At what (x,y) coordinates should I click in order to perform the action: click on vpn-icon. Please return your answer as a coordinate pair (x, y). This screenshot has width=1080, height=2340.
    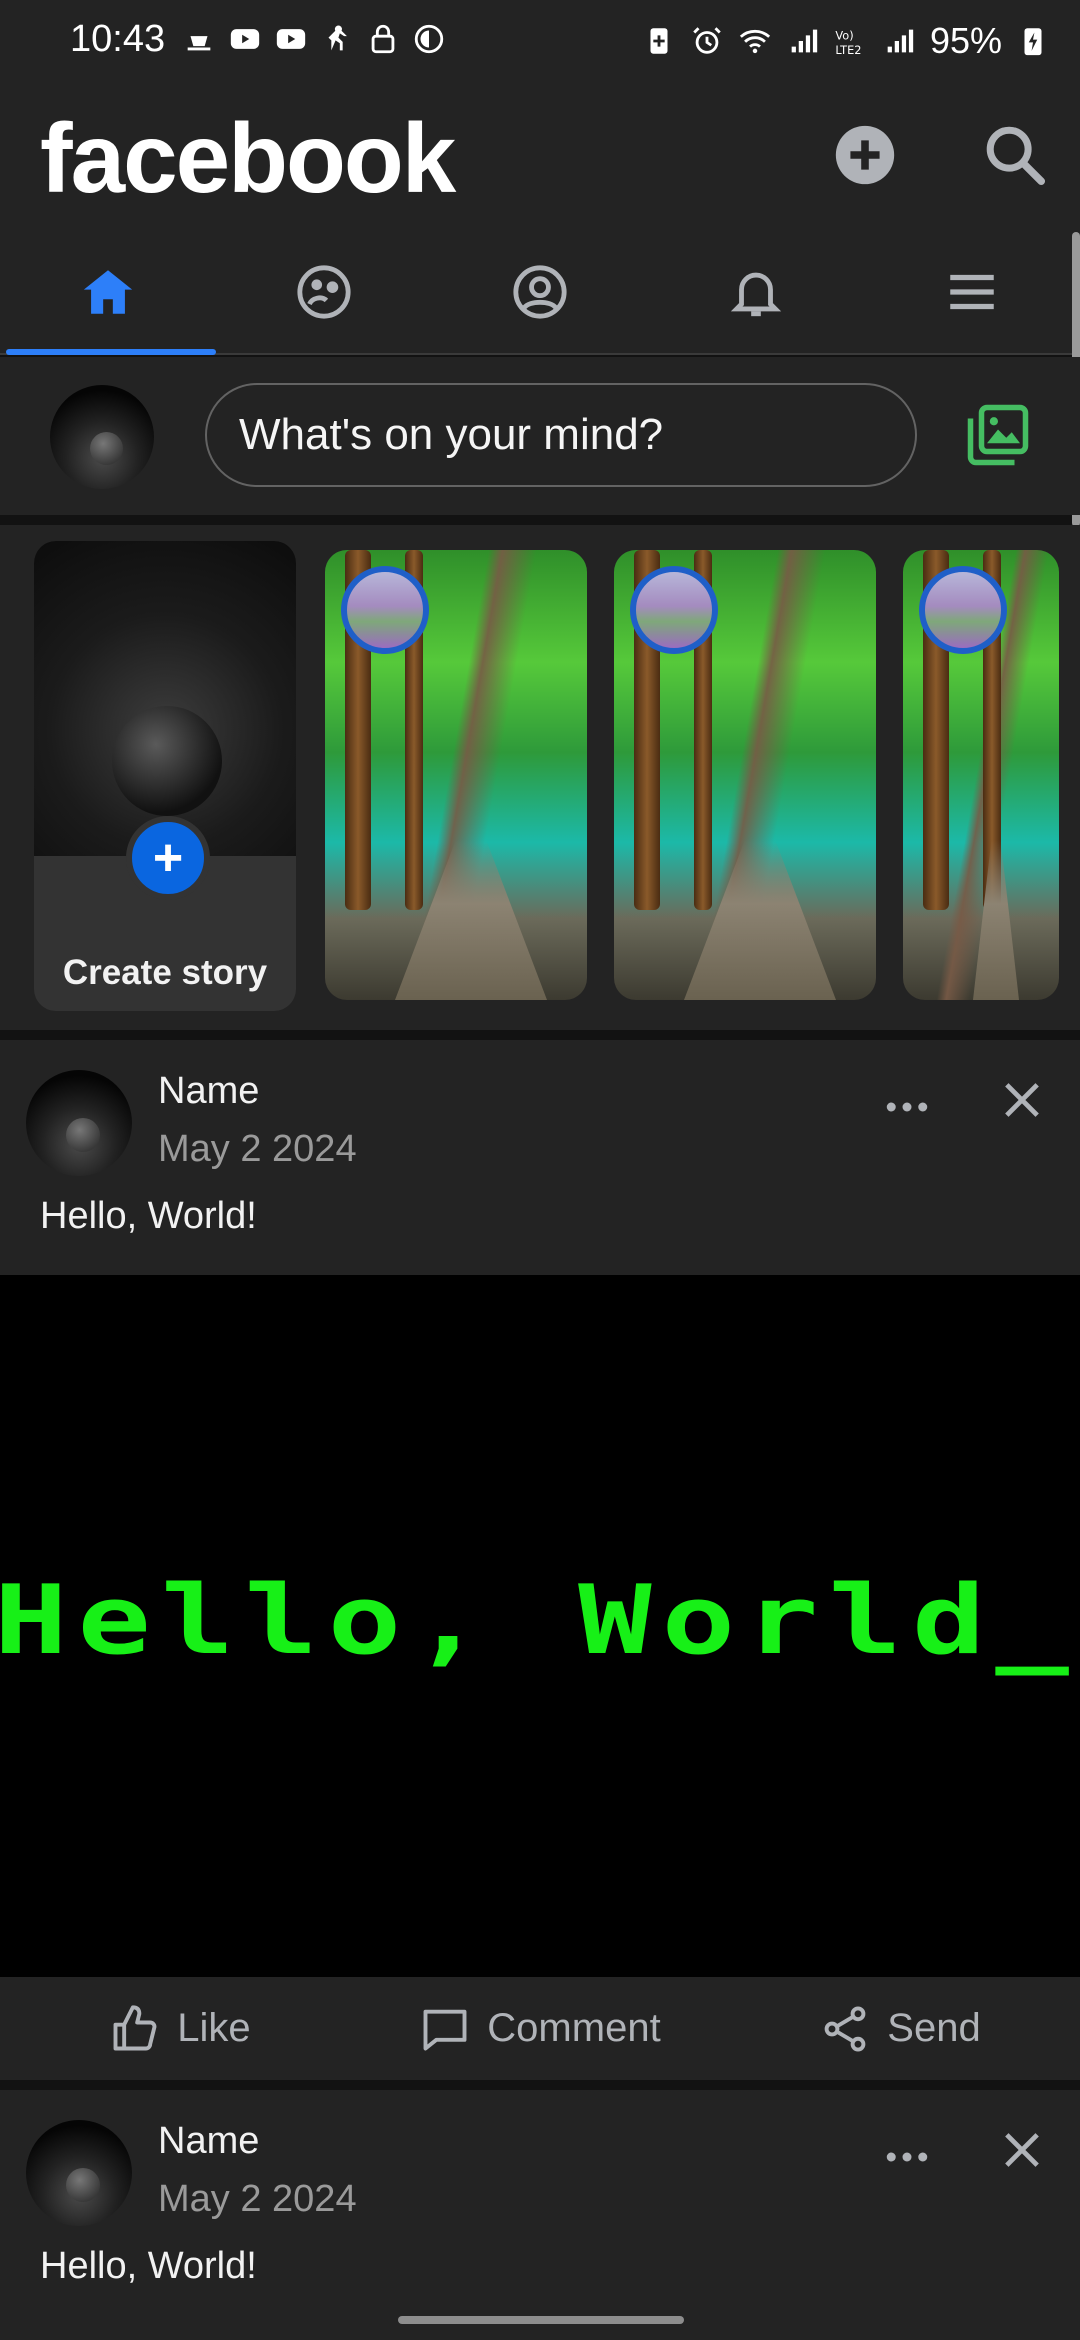
    Looking at the image, I should click on (429, 39).